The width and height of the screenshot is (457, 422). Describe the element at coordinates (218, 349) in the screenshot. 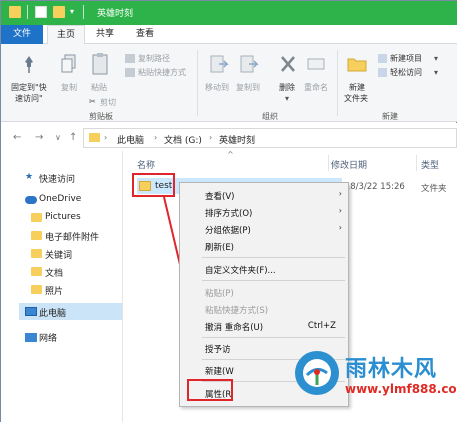

I see `menu-item-share: 授予访` at that location.